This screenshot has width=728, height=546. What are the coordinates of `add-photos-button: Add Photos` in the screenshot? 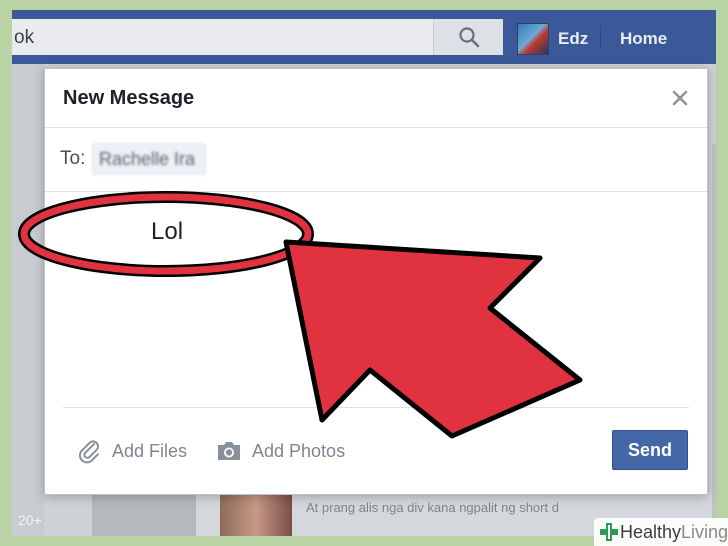 It's located at (280, 451).